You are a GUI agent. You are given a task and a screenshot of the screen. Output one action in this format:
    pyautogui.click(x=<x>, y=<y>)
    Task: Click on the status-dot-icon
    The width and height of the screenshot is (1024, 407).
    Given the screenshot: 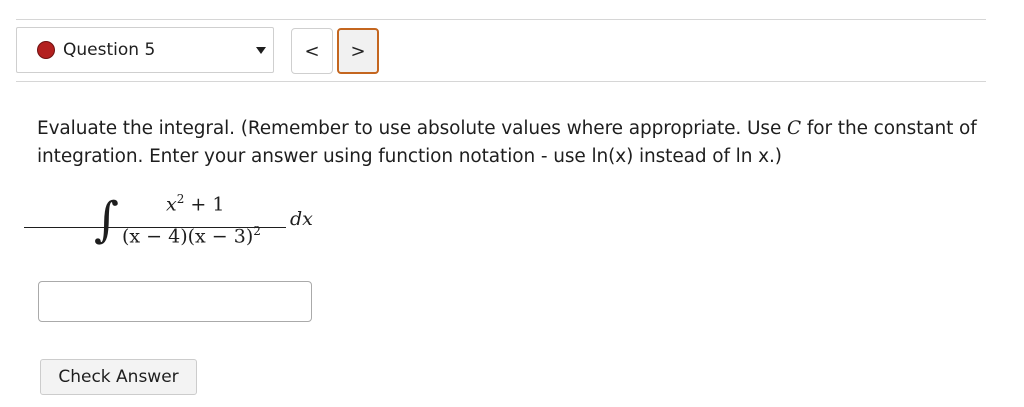 What is the action you would take?
    pyautogui.click(x=46, y=50)
    